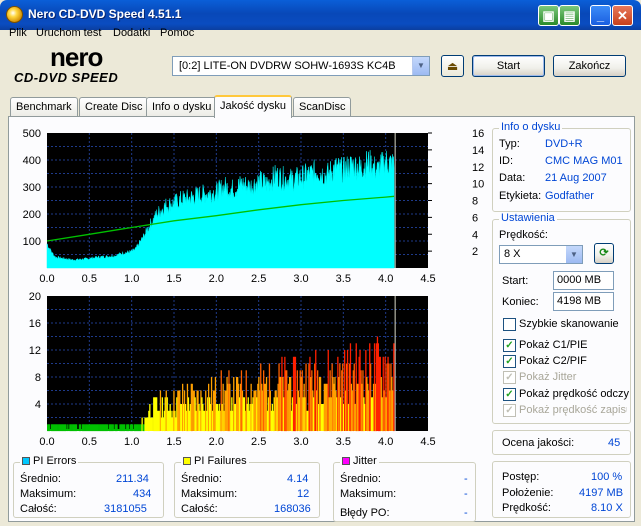  I want to click on start-mb-input: 0000 MB, so click(583, 280).